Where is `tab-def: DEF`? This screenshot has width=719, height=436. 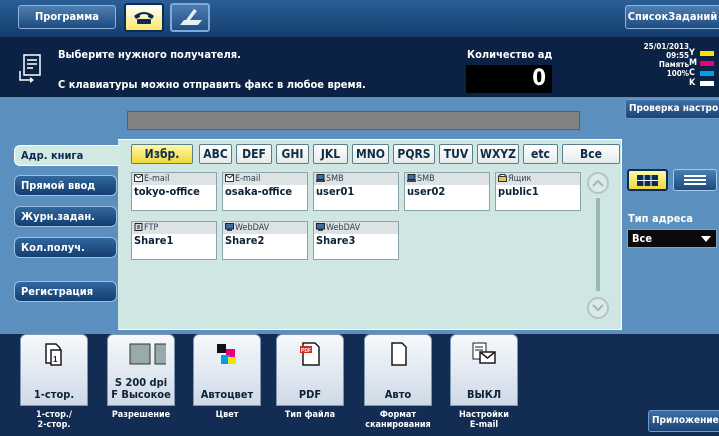 tab-def: DEF is located at coordinates (254, 154).